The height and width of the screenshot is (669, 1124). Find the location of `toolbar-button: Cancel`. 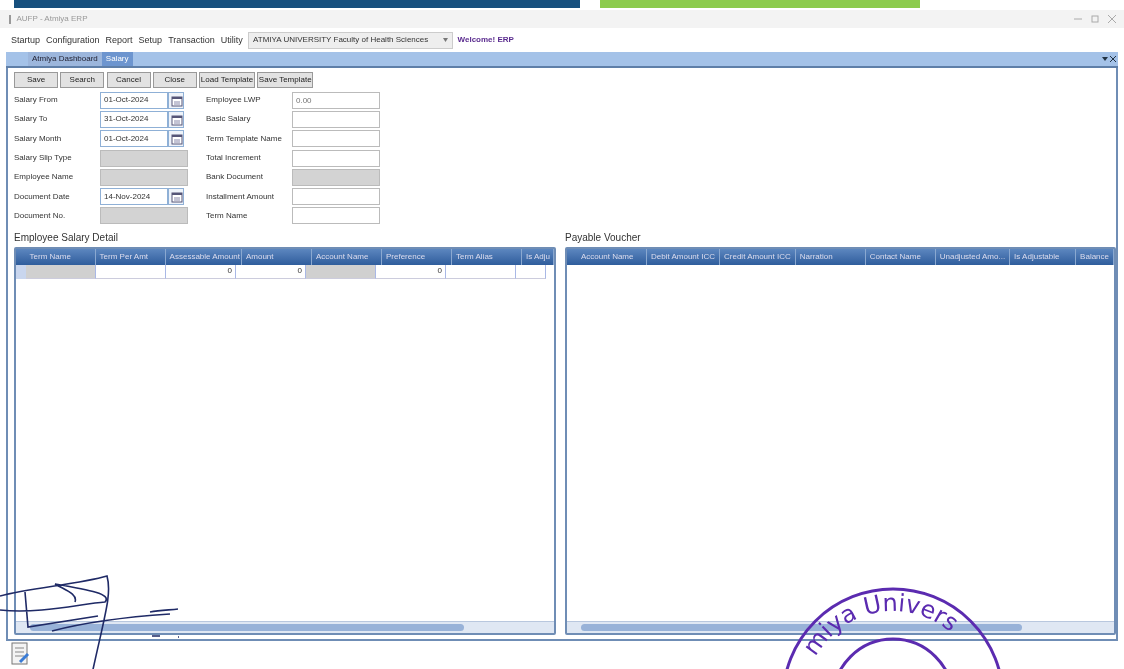

toolbar-button: Cancel is located at coordinates (128, 80).